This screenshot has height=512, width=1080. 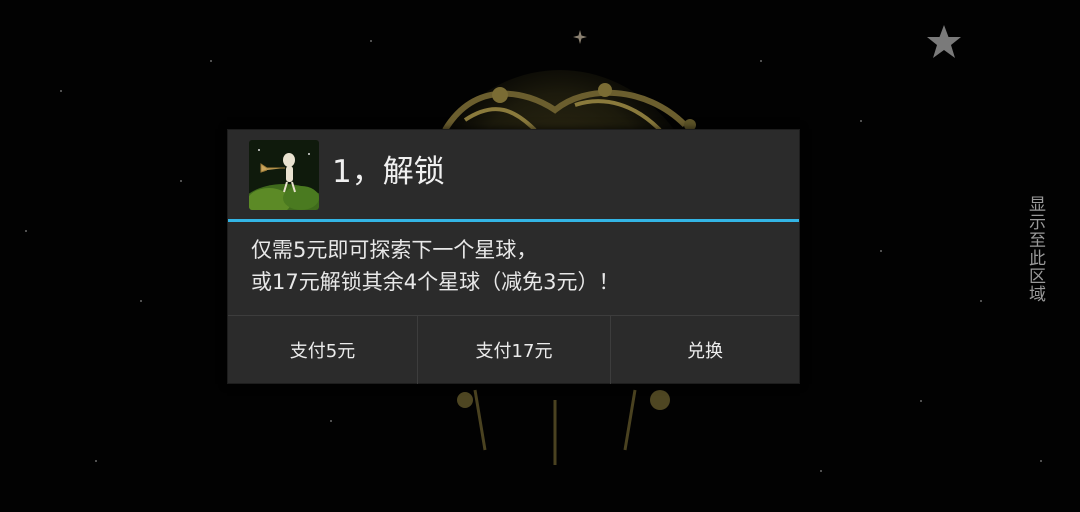 I want to click on redeem-button: 兑换, so click(x=704, y=350).